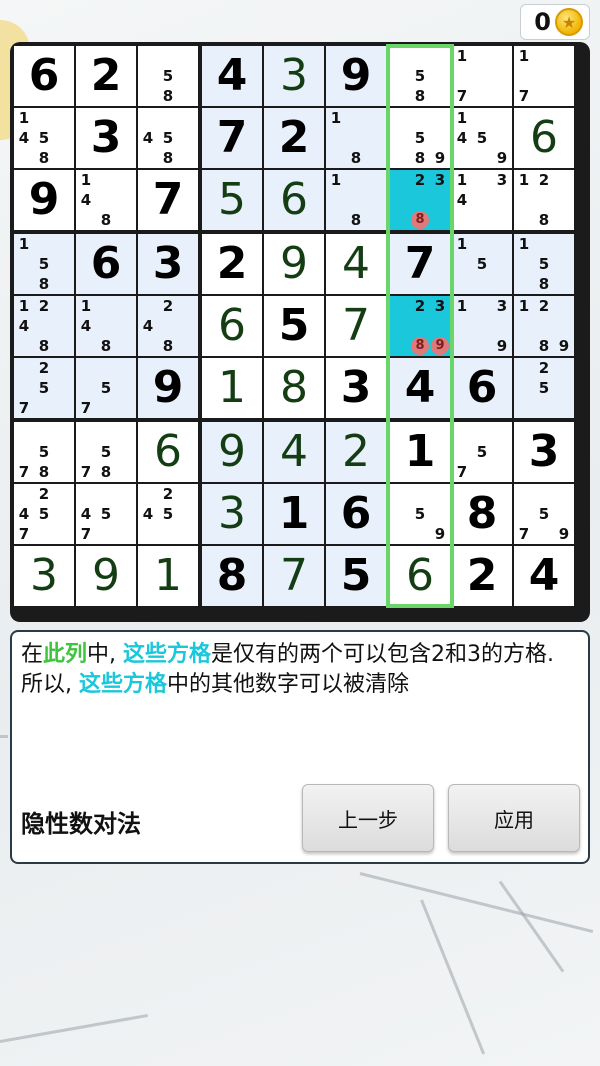  What do you see at coordinates (232, 138) in the screenshot?
I see `cell-r2c4: 7` at bounding box center [232, 138].